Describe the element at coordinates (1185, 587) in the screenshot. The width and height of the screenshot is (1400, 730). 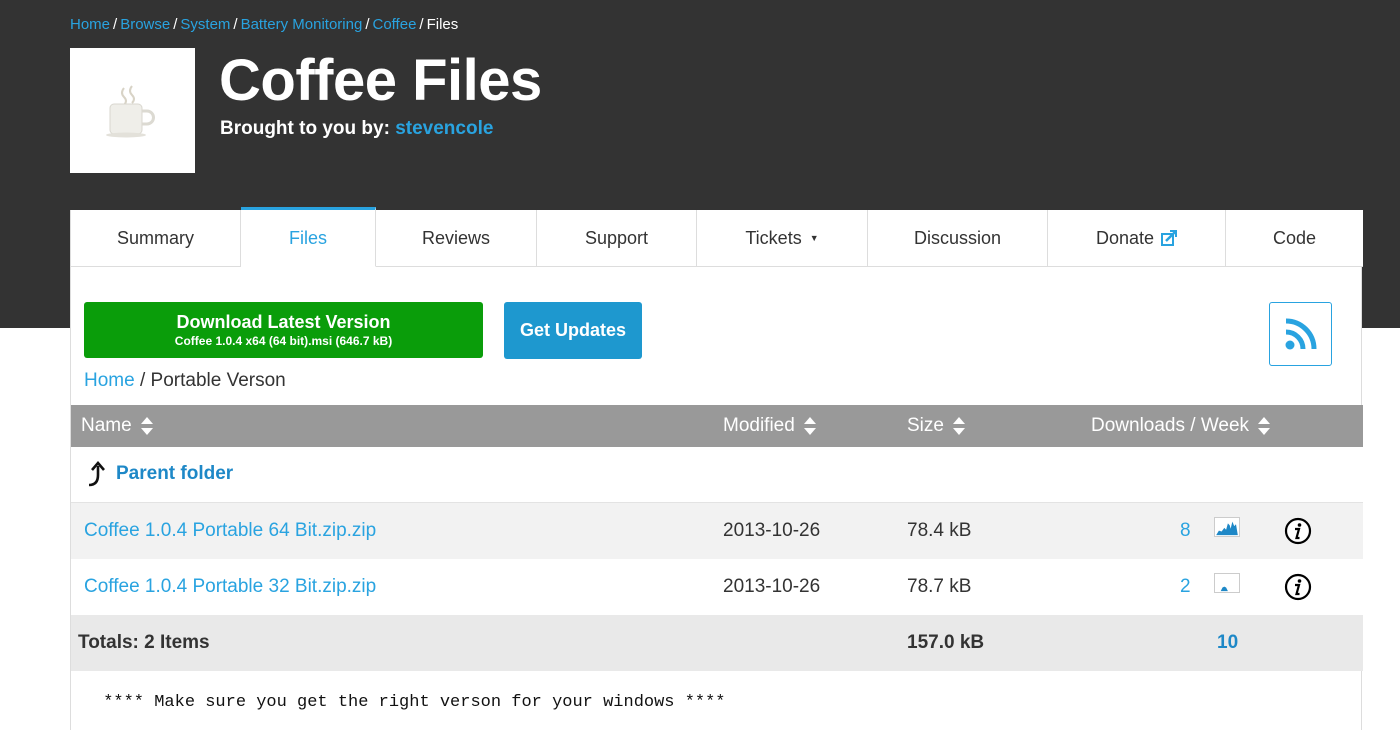
I see `download-count-link: 2` at that location.